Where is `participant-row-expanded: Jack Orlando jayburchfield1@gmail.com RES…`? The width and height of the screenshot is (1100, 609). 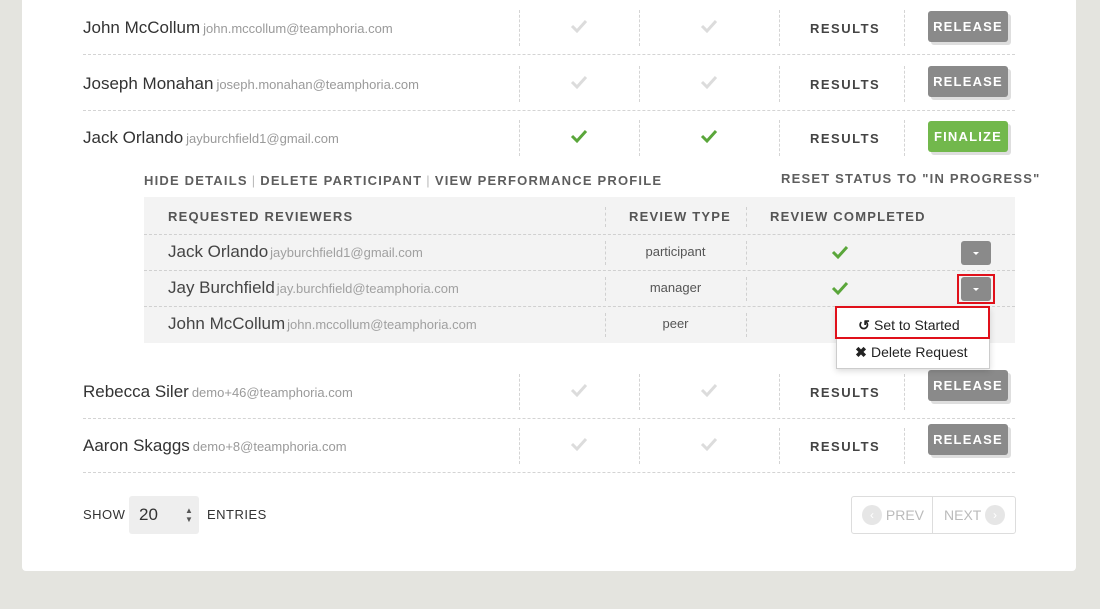
participant-row-expanded: Jack Orlando jayburchfield1@gmail.com RES… is located at coordinates (549, 137).